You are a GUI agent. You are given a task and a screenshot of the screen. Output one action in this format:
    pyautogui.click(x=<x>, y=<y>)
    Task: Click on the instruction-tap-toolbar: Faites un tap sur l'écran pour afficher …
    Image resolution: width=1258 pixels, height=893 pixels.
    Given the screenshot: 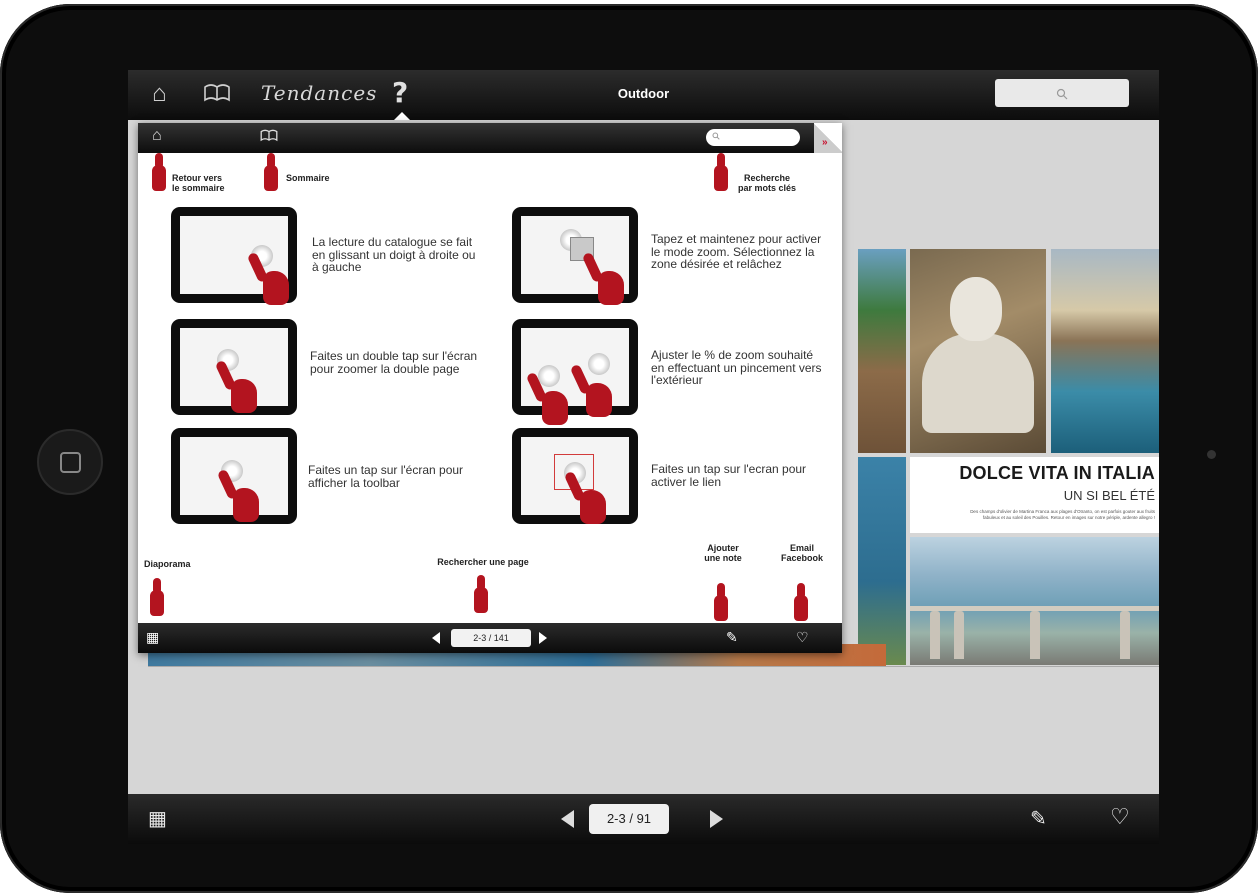 What is the action you would take?
    pyautogui.click(x=386, y=476)
    